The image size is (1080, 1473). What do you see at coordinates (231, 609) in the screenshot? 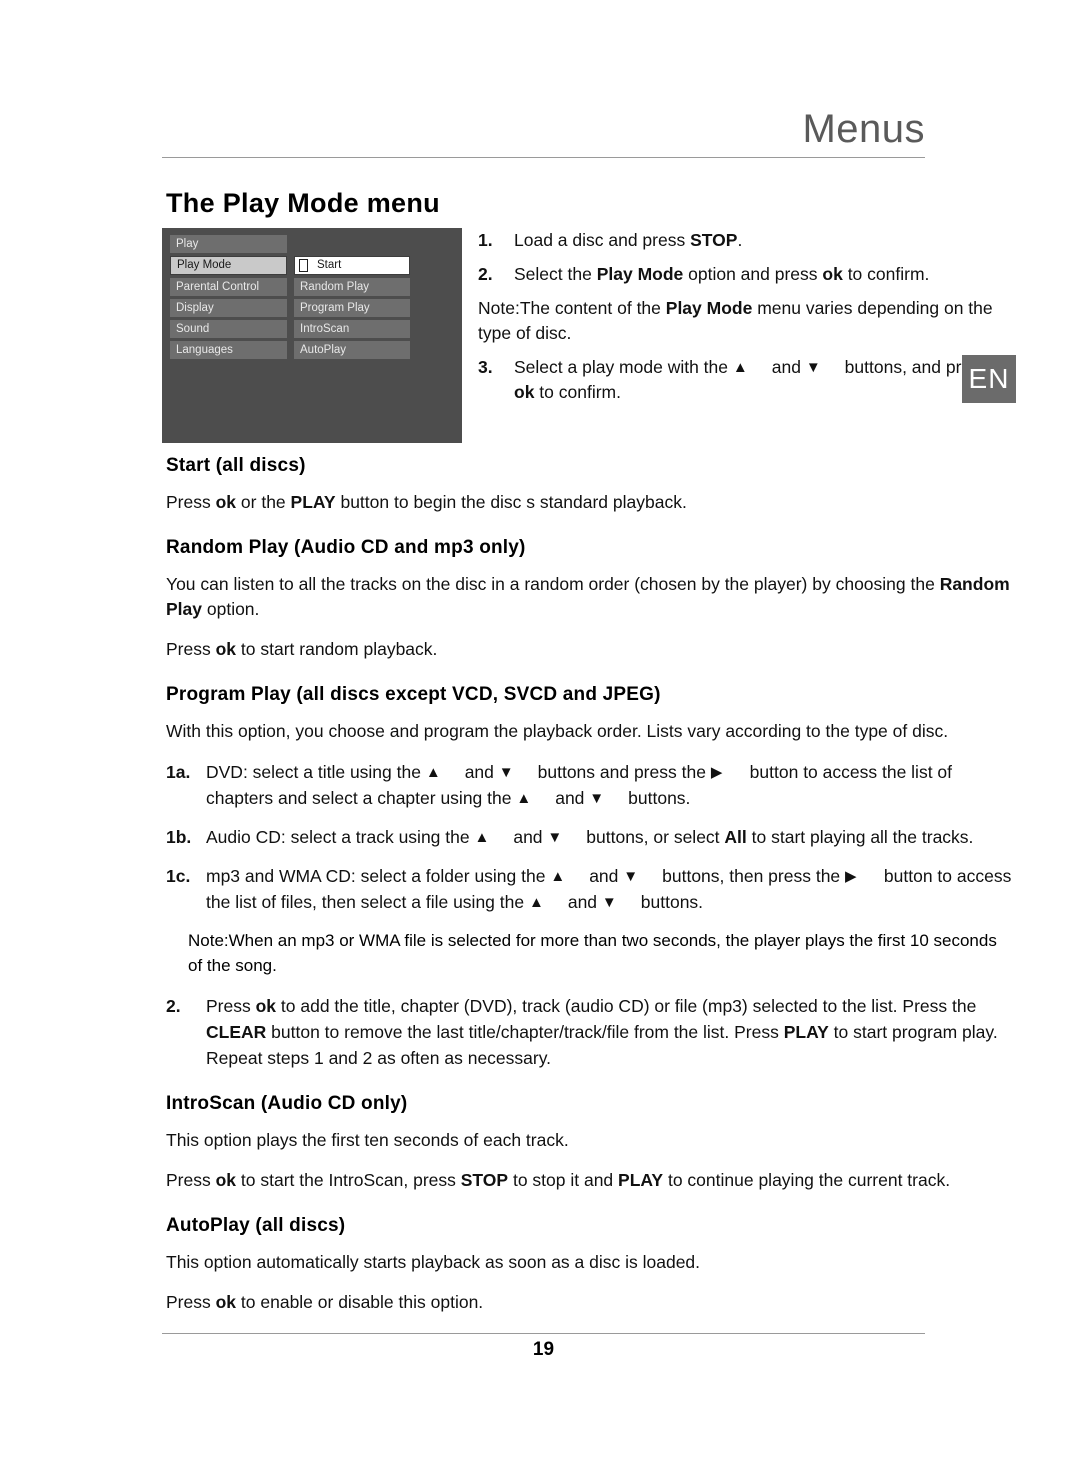
I see `body-text: option.` at bounding box center [231, 609].